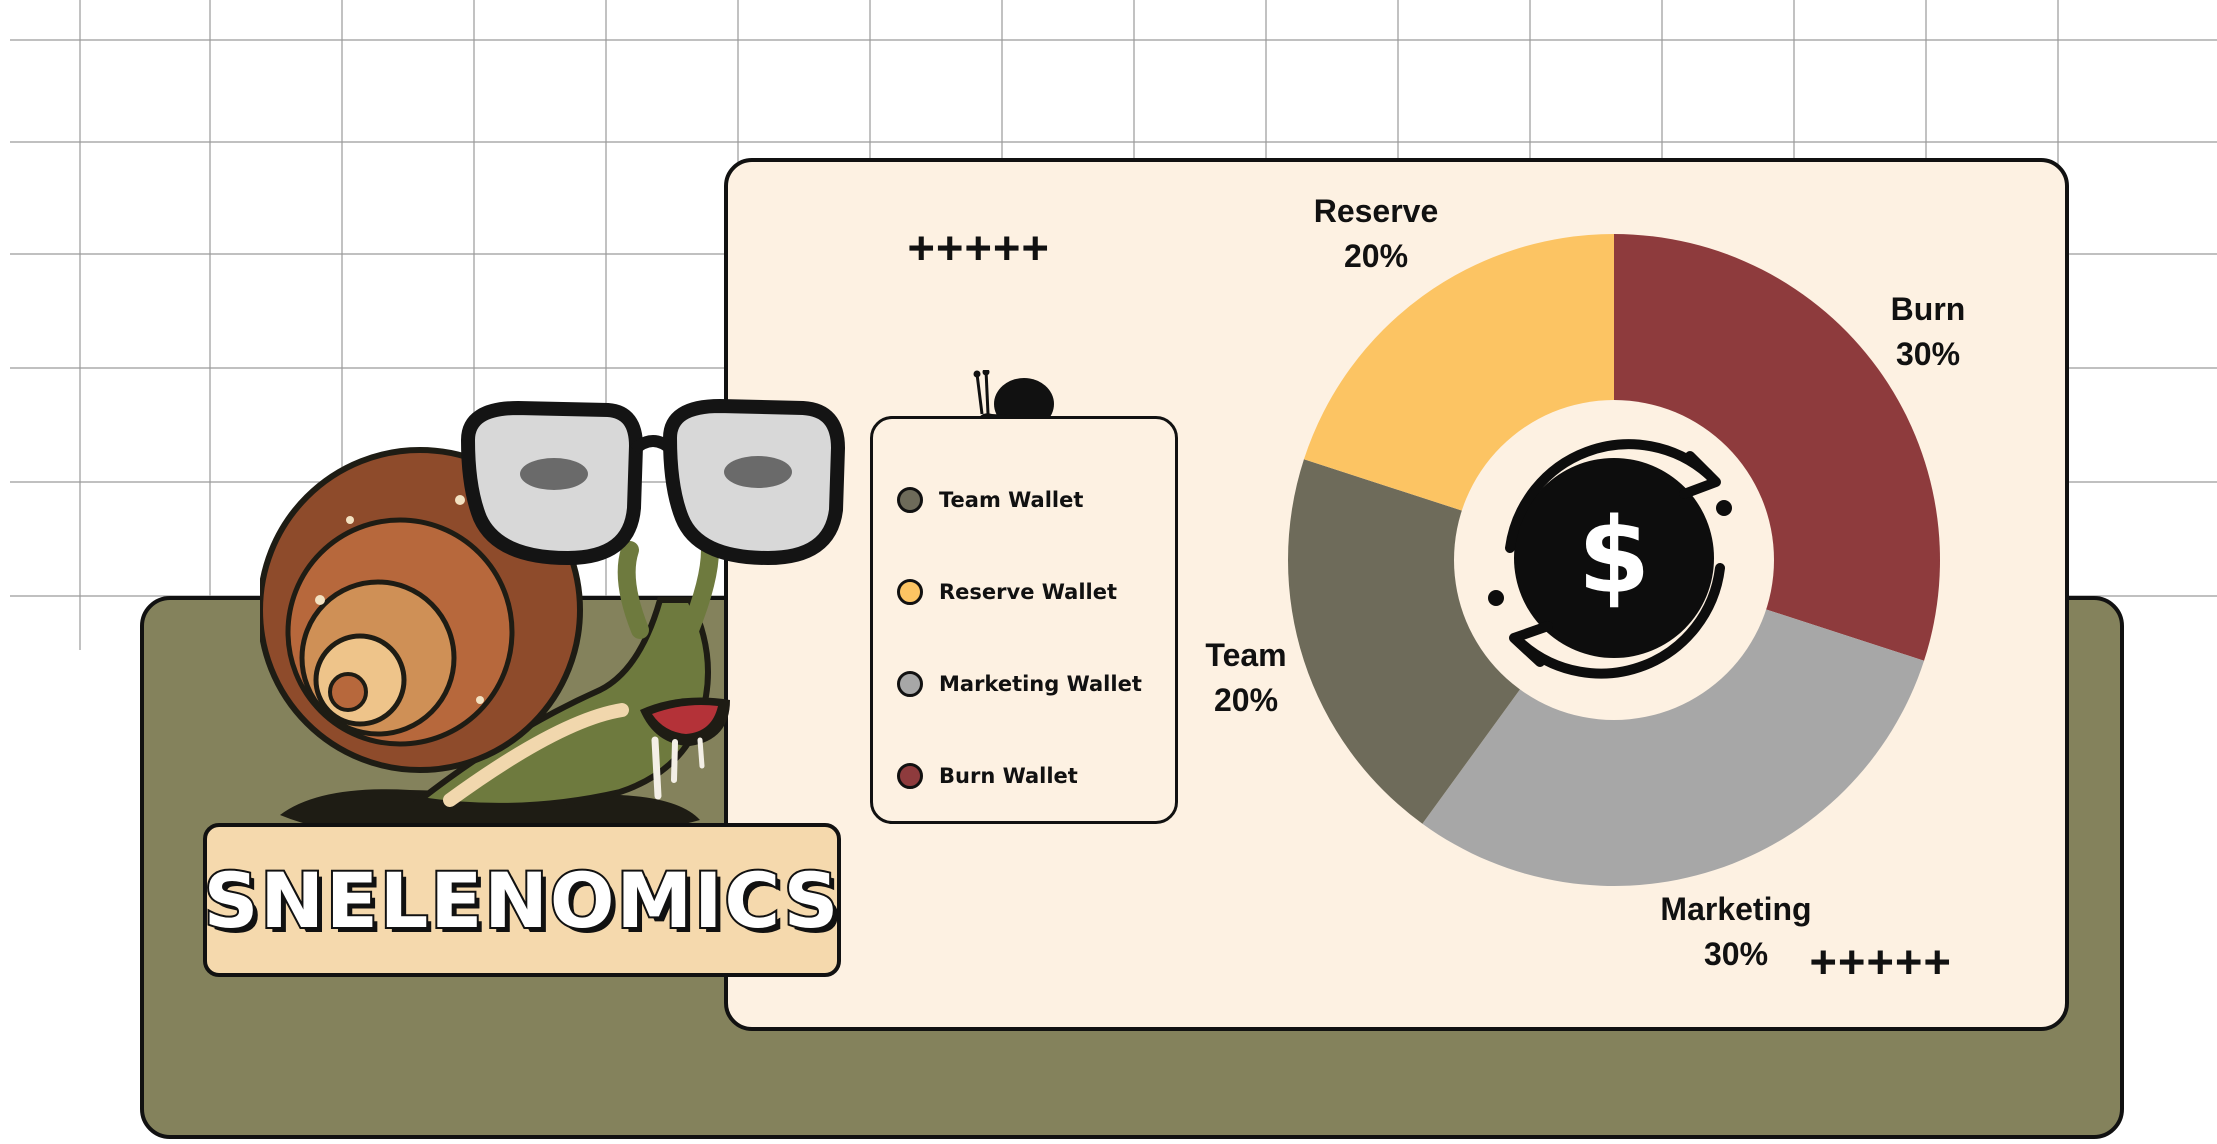 The width and height of the screenshot is (2217, 1144). Describe the element at coordinates (1736, 909) in the screenshot. I see `slice-name-marketing: Marketing` at that location.